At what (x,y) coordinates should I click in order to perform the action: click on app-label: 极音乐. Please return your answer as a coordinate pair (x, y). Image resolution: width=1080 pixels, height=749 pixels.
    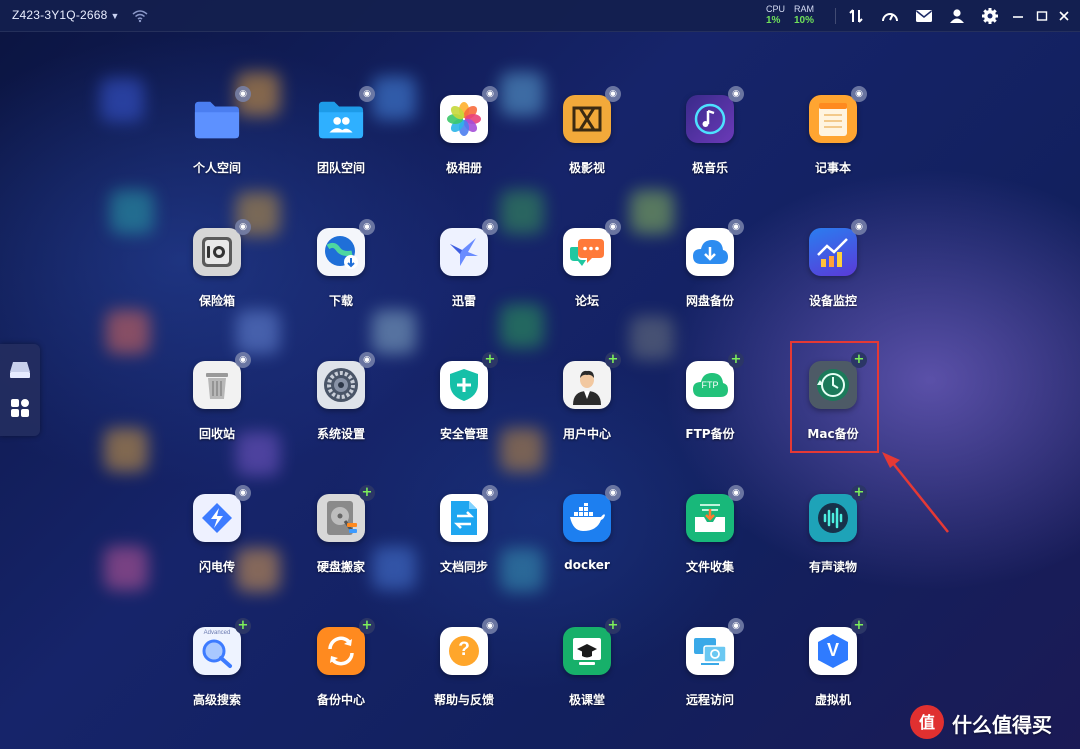
    Looking at the image, I should click on (709, 168).